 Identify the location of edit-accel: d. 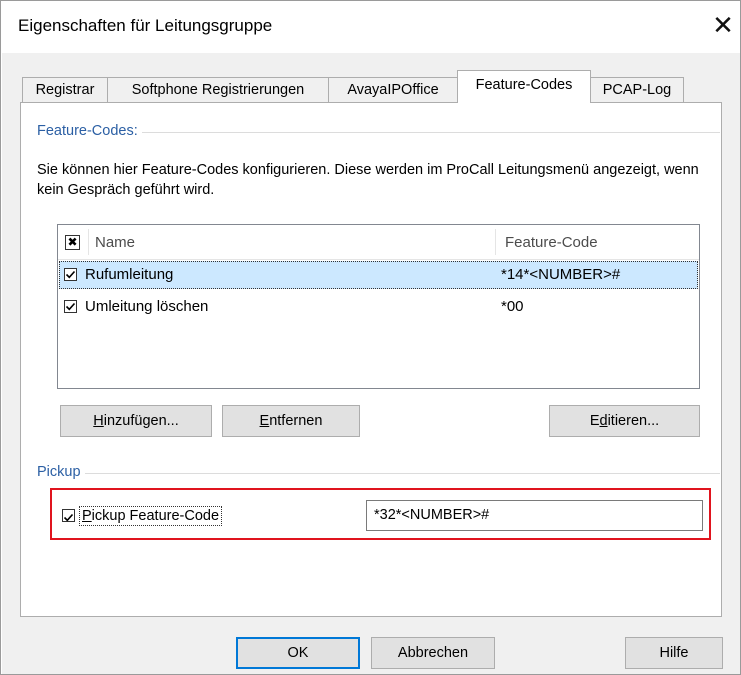
(603, 421).